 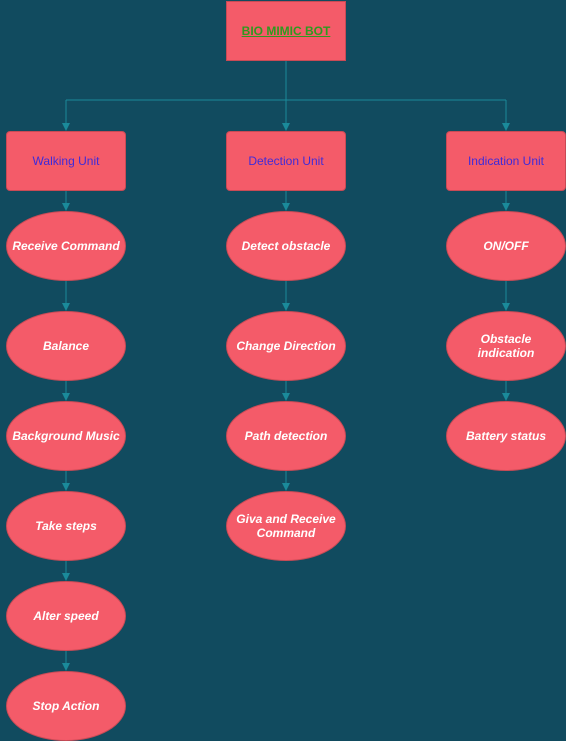 I want to click on root-node-label: BIO MIMIC BOT, so click(x=286, y=31).